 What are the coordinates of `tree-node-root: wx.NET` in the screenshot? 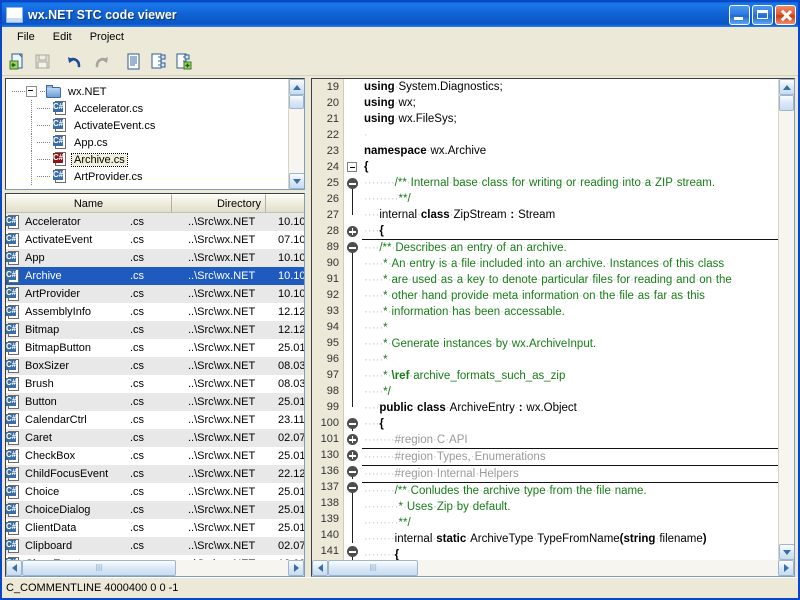 It's located at (147, 91).